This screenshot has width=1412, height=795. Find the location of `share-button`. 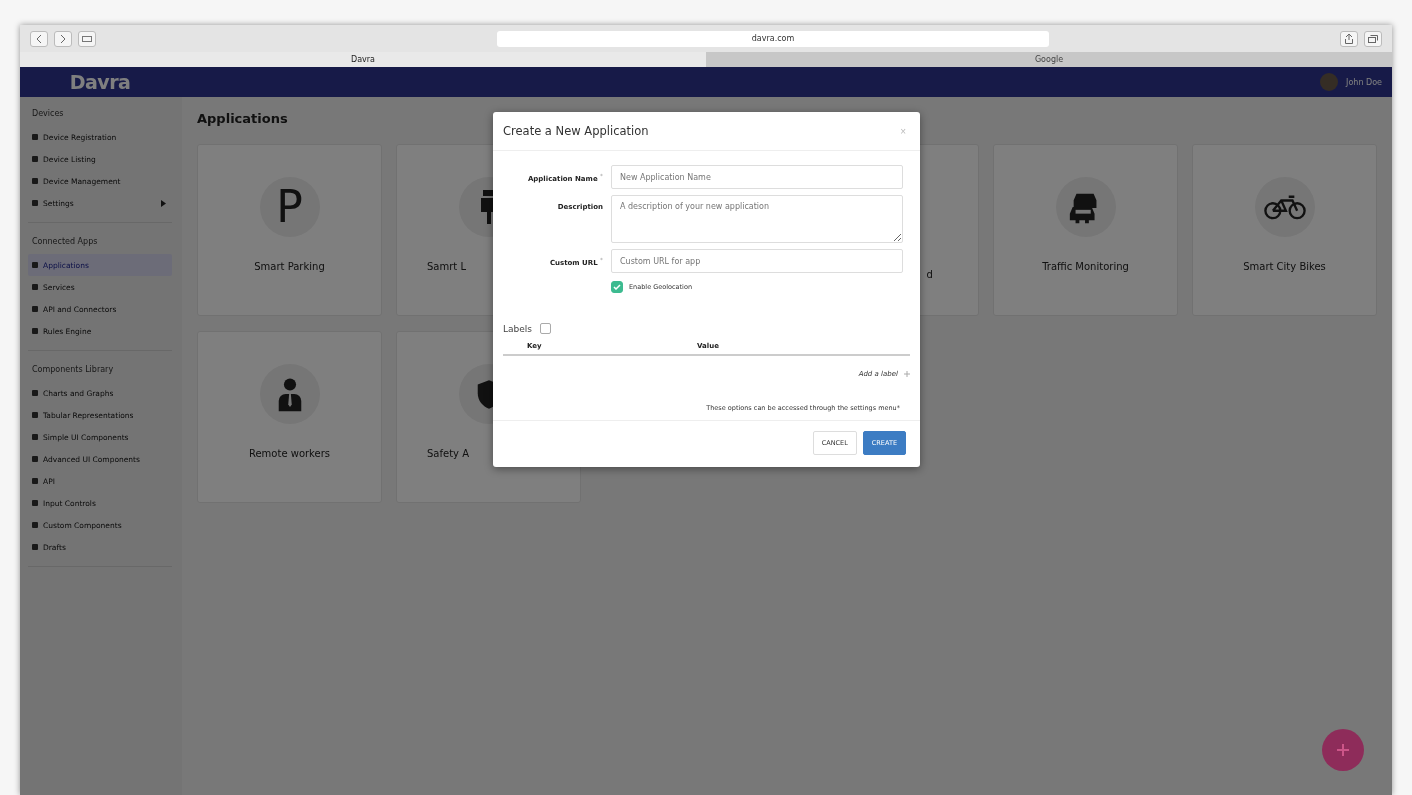

share-button is located at coordinates (1349, 38).